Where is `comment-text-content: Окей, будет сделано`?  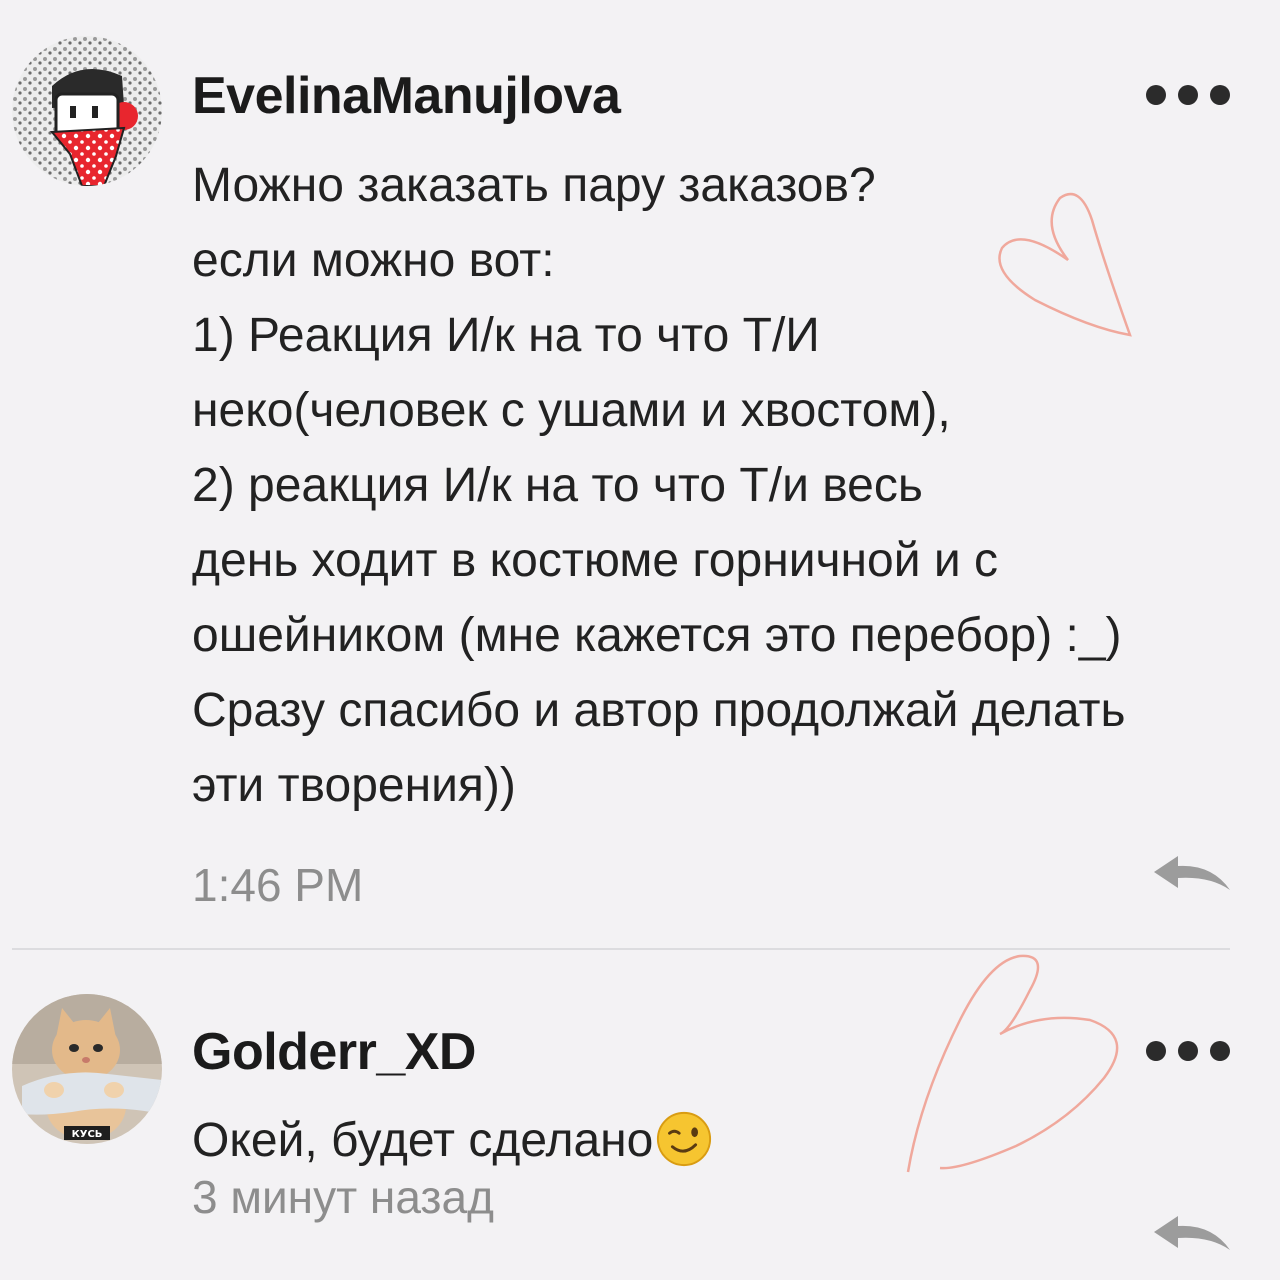 comment-text-content: Окей, будет сделано is located at coordinates (423, 1140).